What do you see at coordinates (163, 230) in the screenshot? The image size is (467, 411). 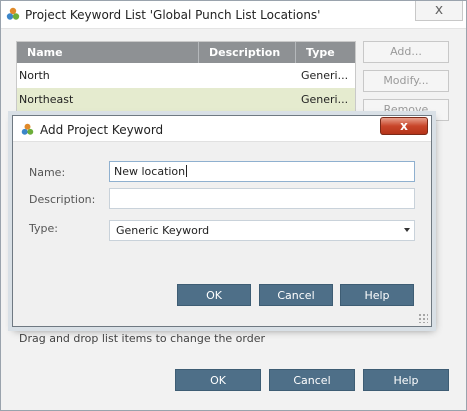 I see `type-select-value: Generic Keyword` at bounding box center [163, 230].